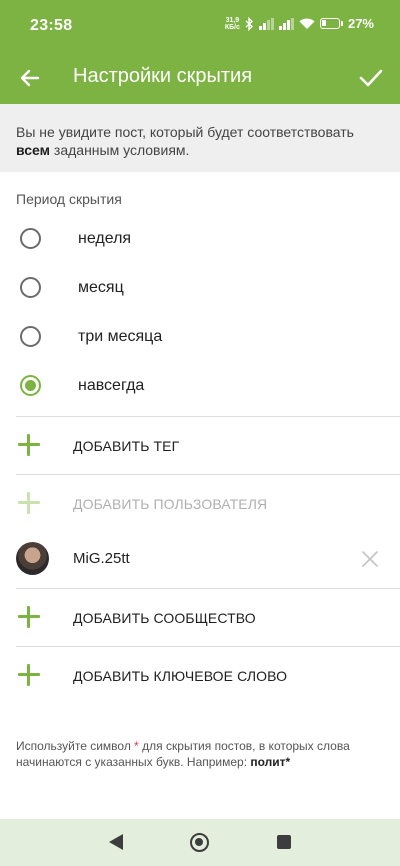 The image size is (400, 866). What do you see at coordinates (105, 238) in the screenshot?
I see `period-option-label: неделя` at bounding box center [105, 238].